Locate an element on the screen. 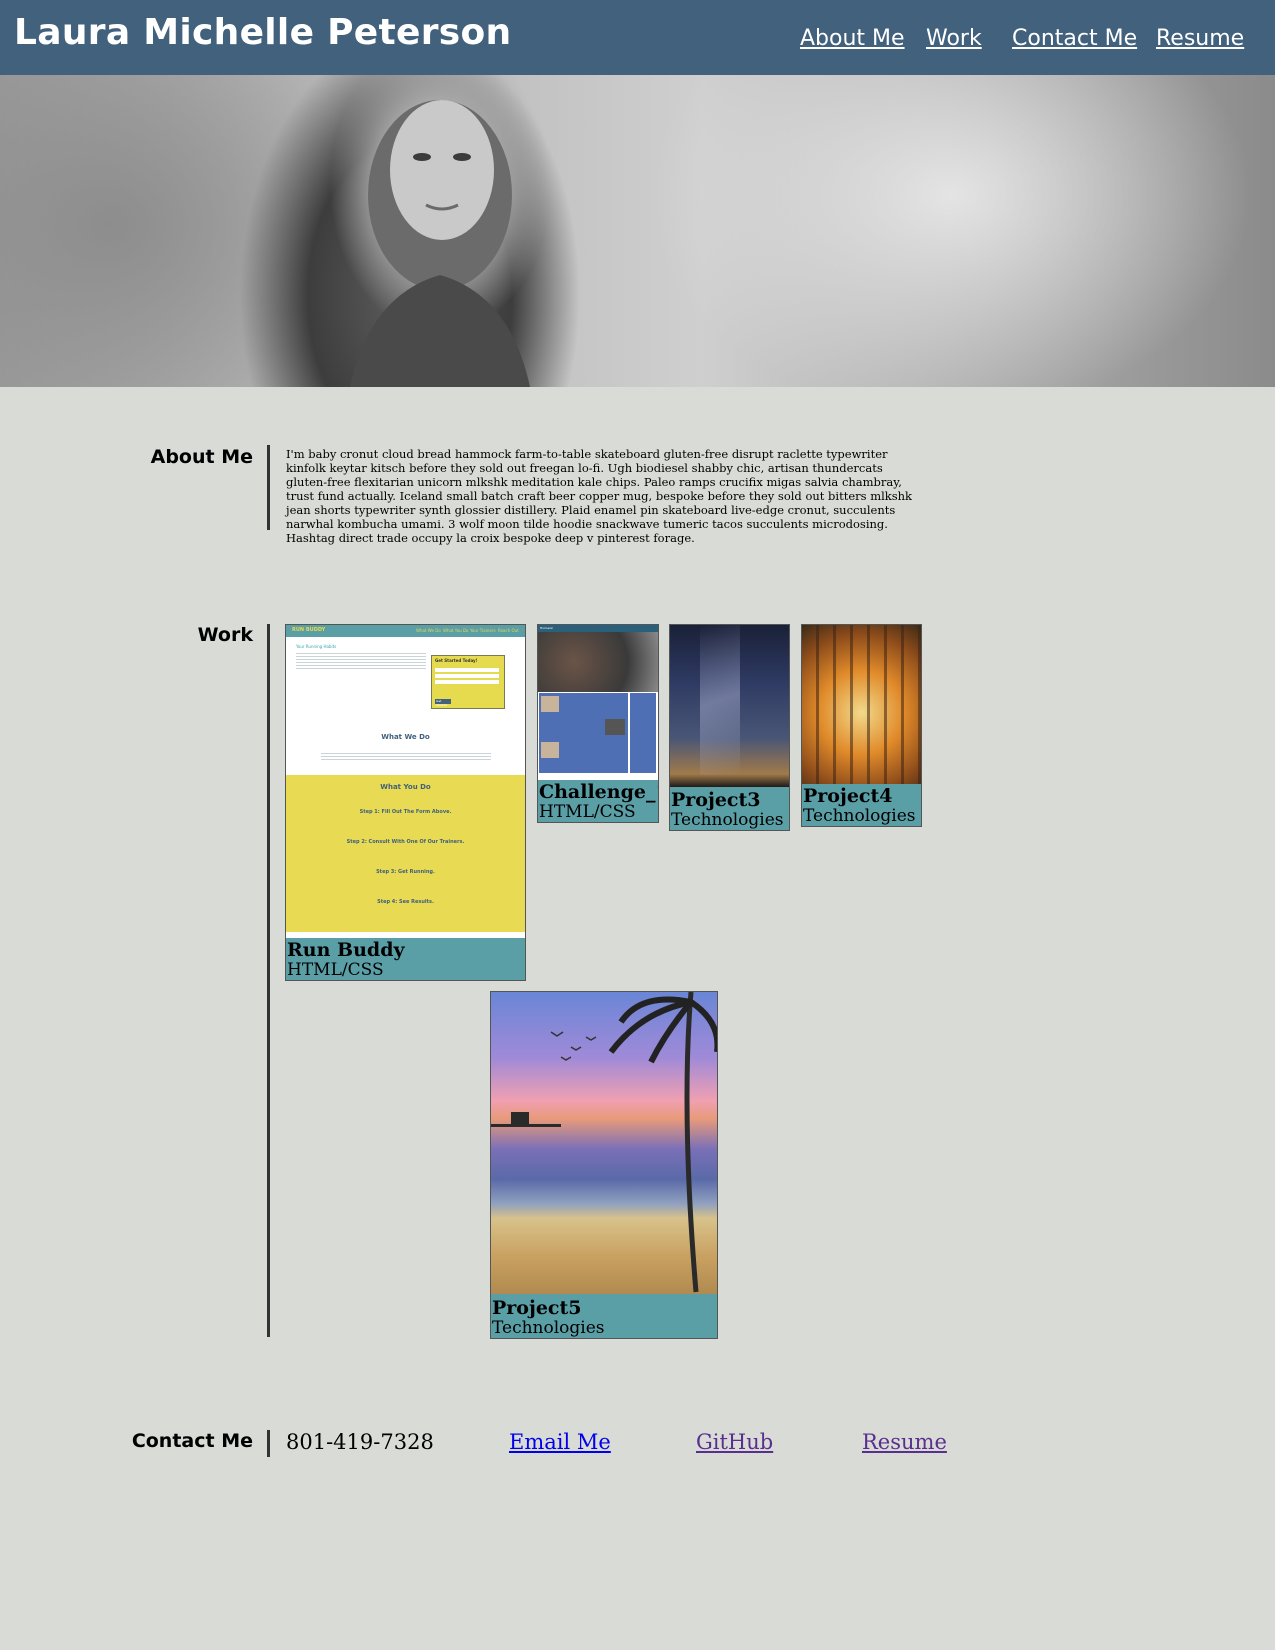  project-thumbnail-project5 is located at coordinates (604, 1143).